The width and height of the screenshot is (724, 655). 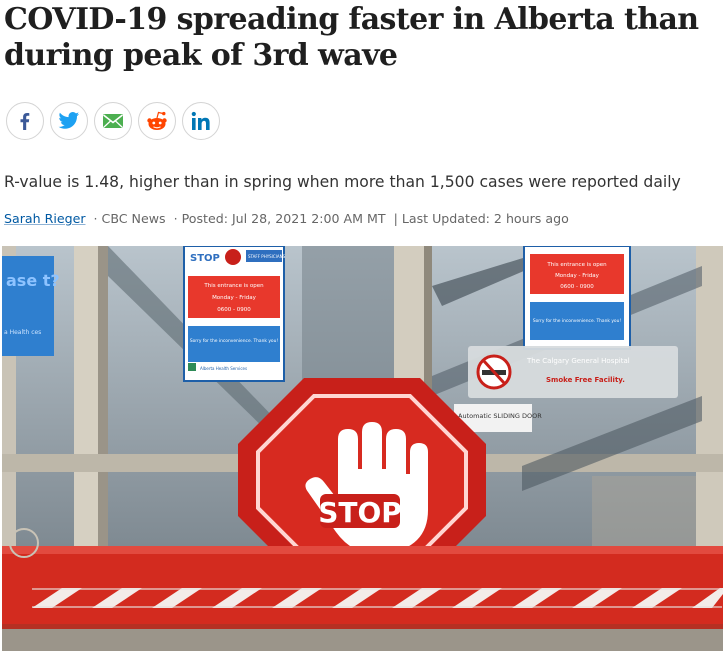 What do you see at coordinates (22, 332) in the screenshot?
I see `left-sign-subtext: a Health ces` at bounding box center [22, 332].